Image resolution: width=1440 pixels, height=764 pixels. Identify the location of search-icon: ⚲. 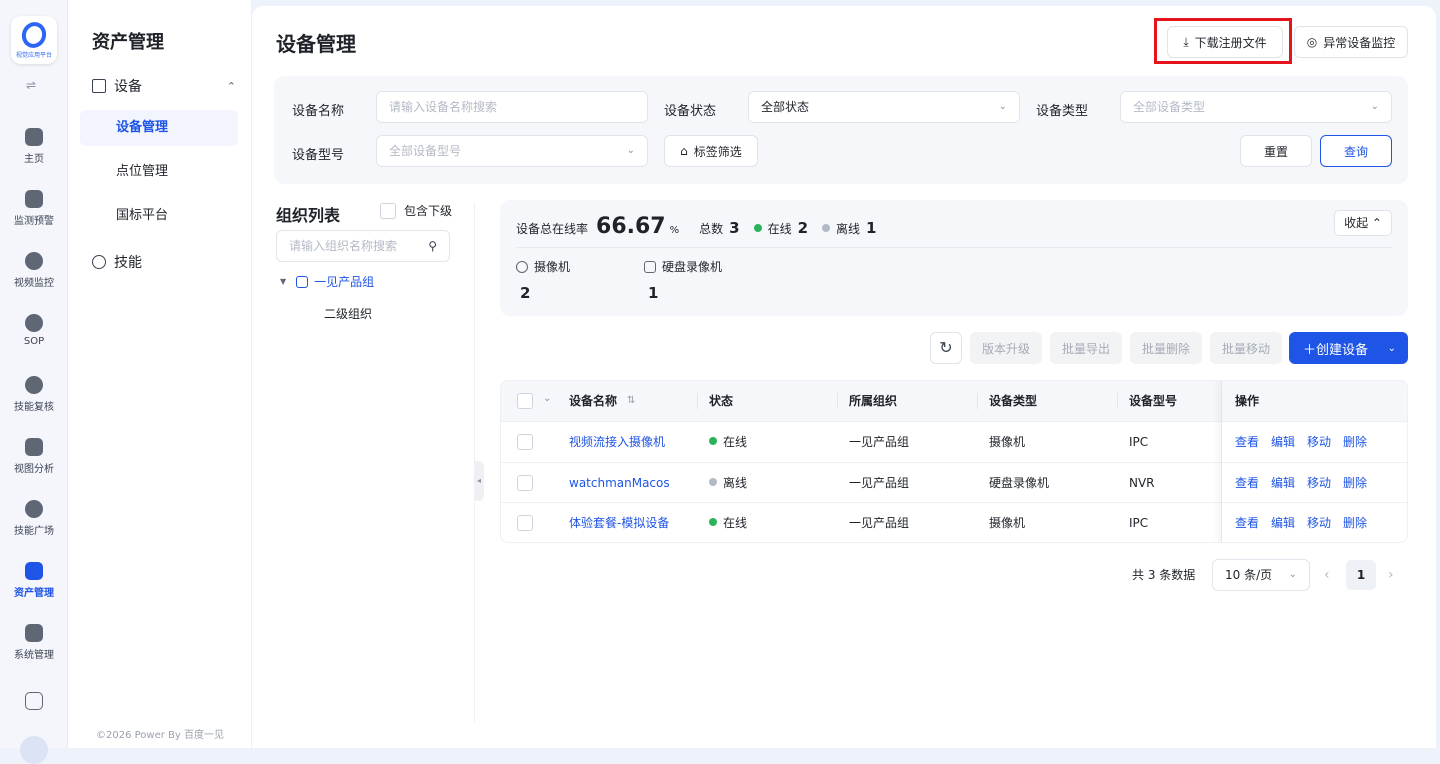
(432, 246).